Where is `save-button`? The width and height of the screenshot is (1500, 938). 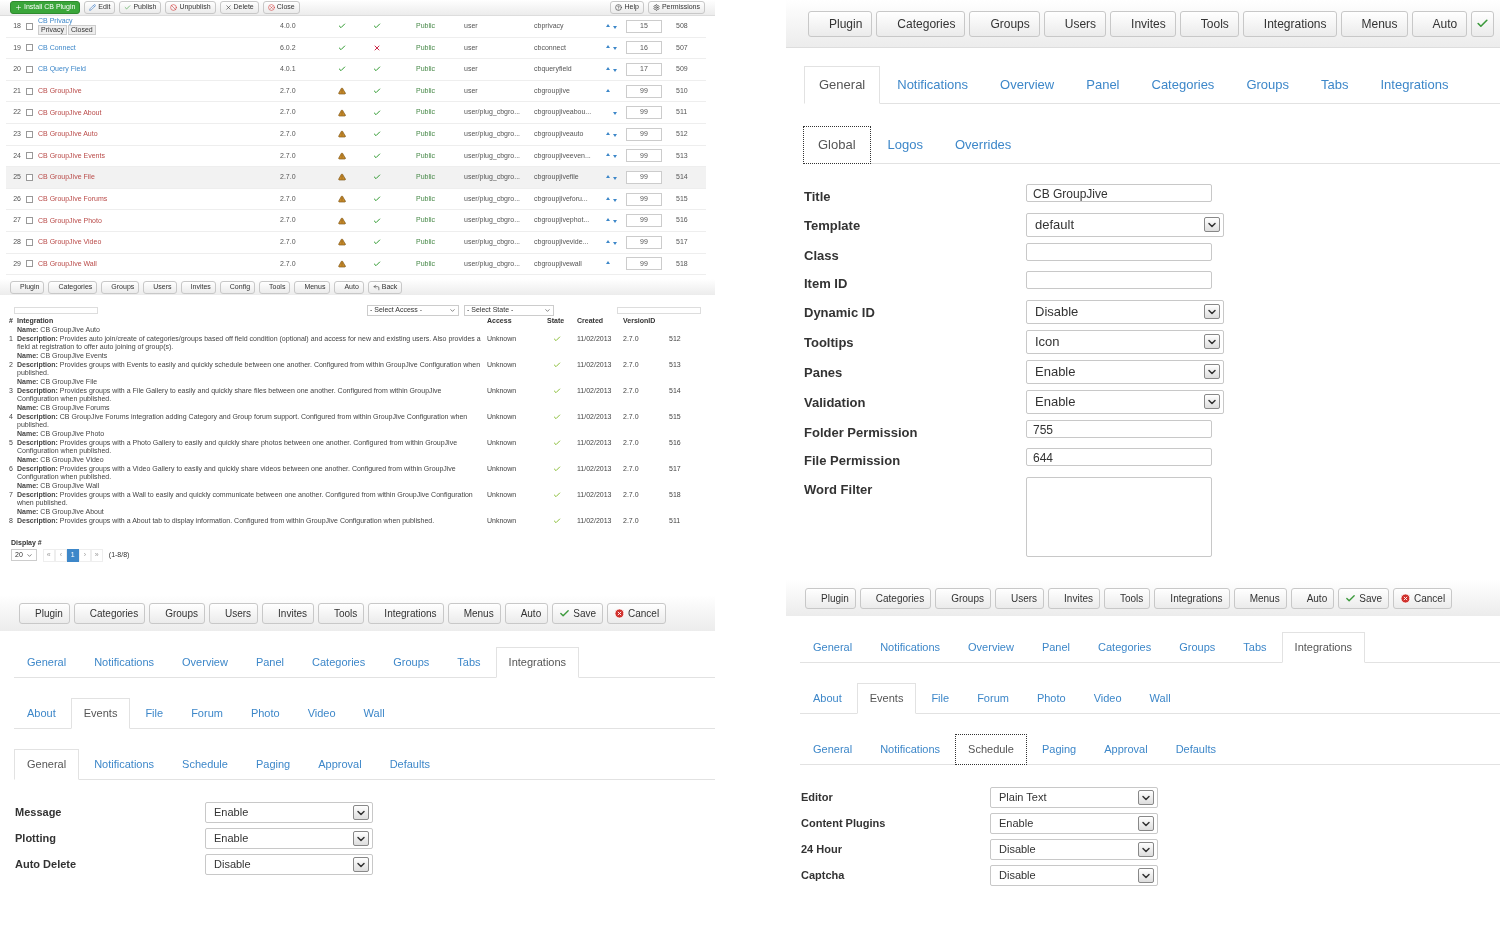 save-button is located at coordinates (1483, 23).